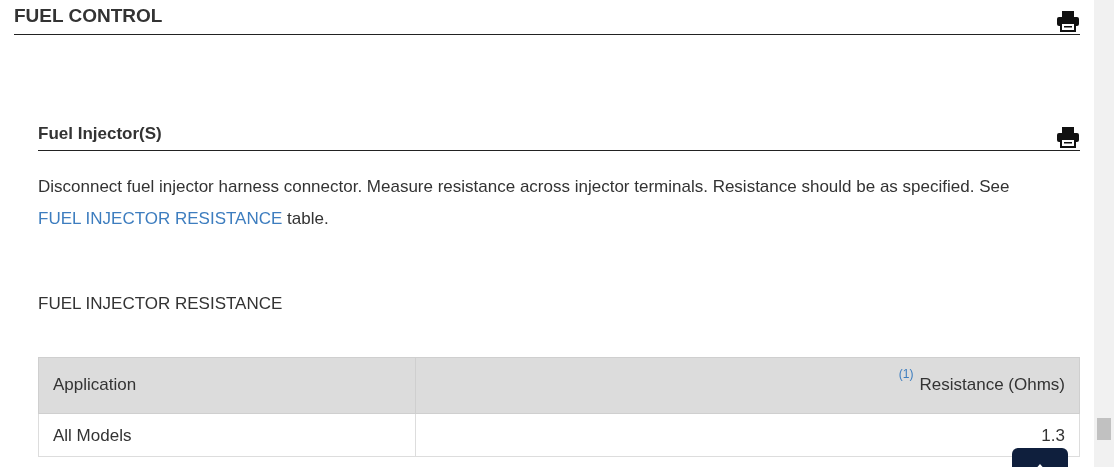 Image resolution: width=1114 pixels, height=467 pixels. I want to click on table-cell: All Models, so click(227, 434).